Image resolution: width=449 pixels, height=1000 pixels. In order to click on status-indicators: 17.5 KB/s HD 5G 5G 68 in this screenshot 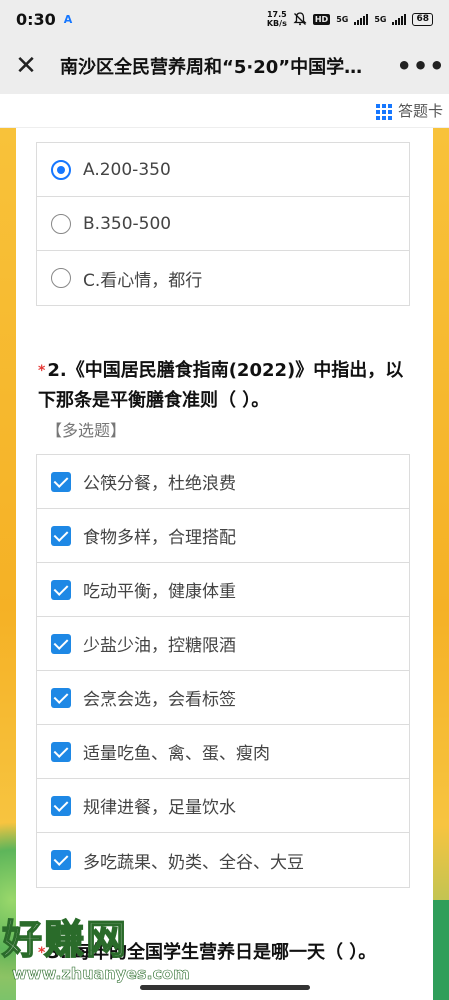, I will do `click(350, 19)`.